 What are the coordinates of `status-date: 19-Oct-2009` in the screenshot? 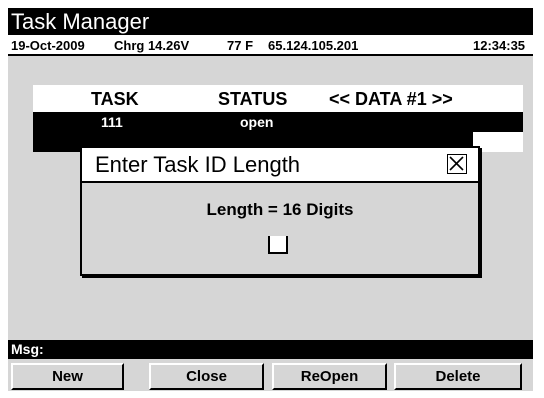 It's located at (48, 45).